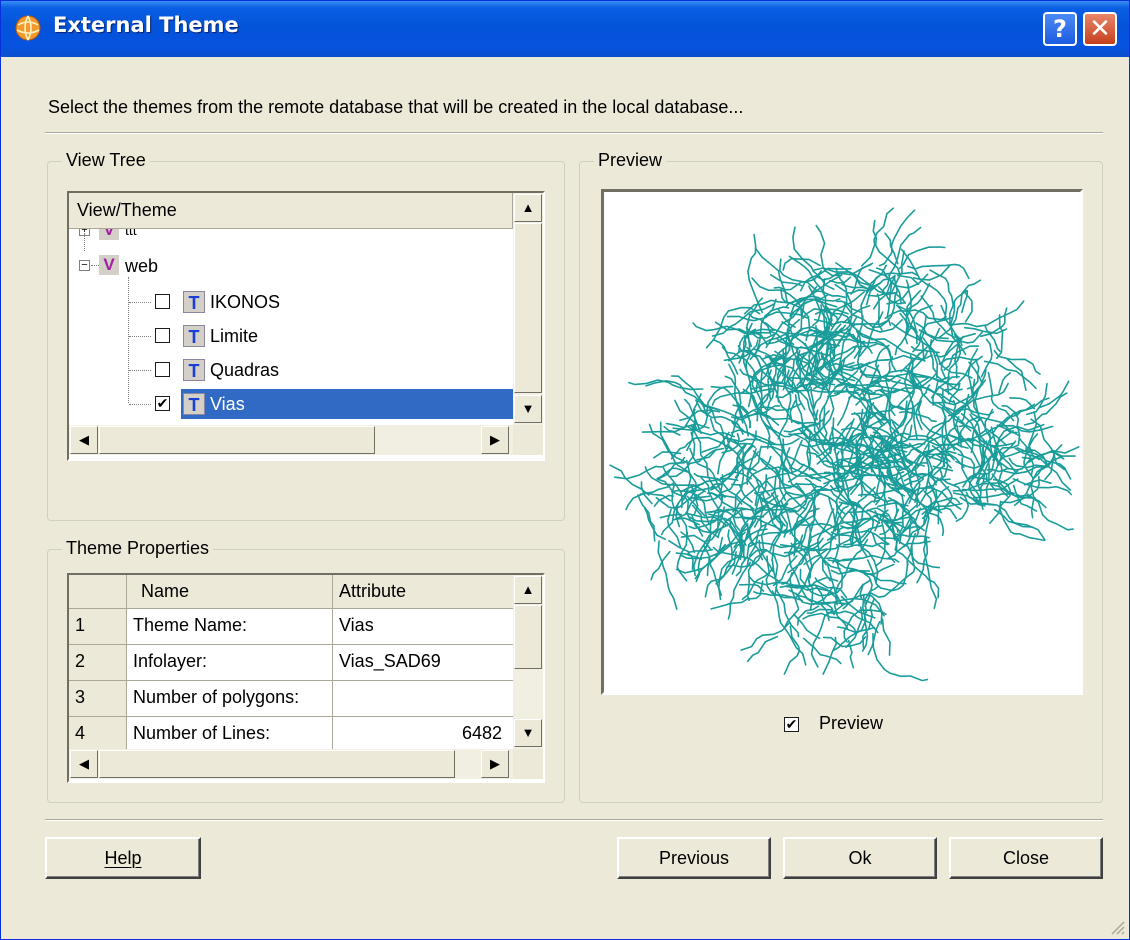 This screenshot has height=940, width=1130. What do you see at coordinates (230, 663) in the screenshot?
I see `cell-name: Infolayer:` at bounding box center [230, 663].